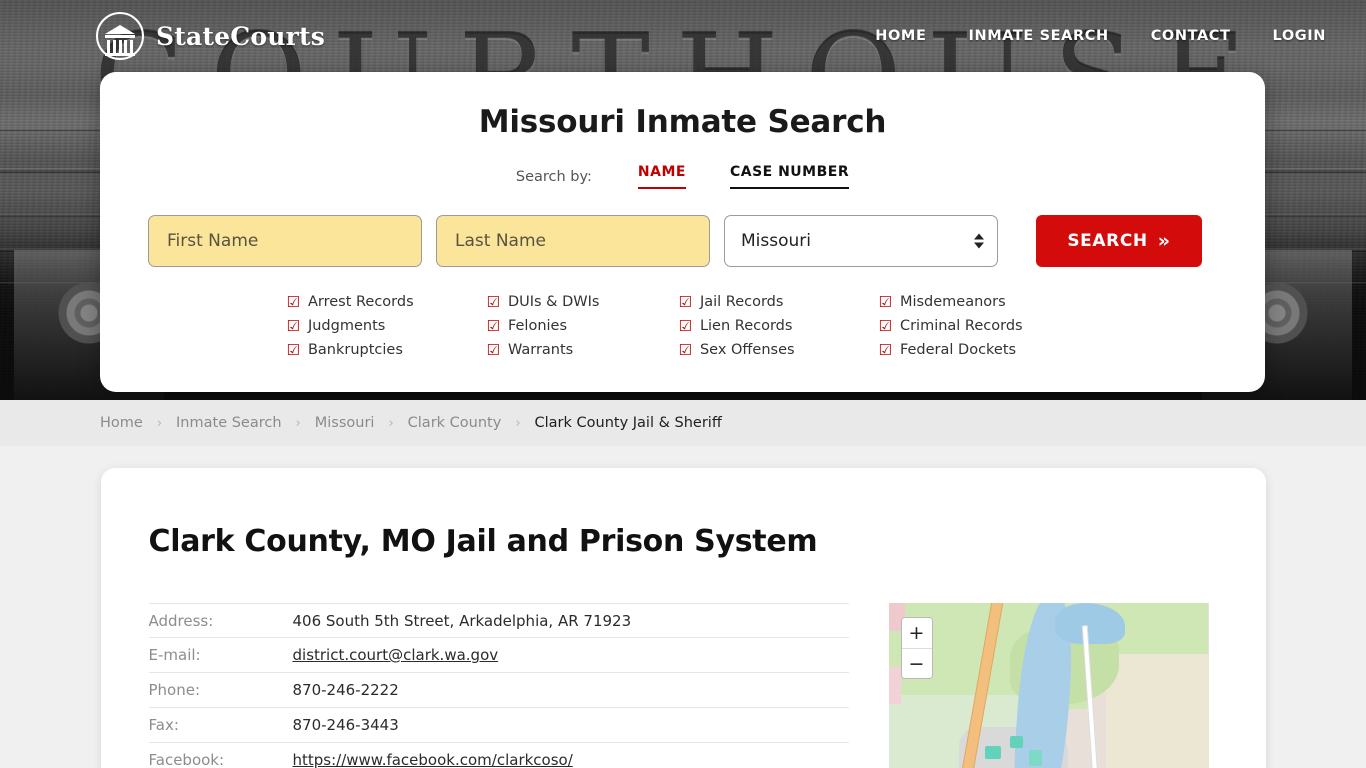  Describe the element at coordinates (952, 302) in the screenshot. I see `record-type-label: Misdemeanors` at that location.